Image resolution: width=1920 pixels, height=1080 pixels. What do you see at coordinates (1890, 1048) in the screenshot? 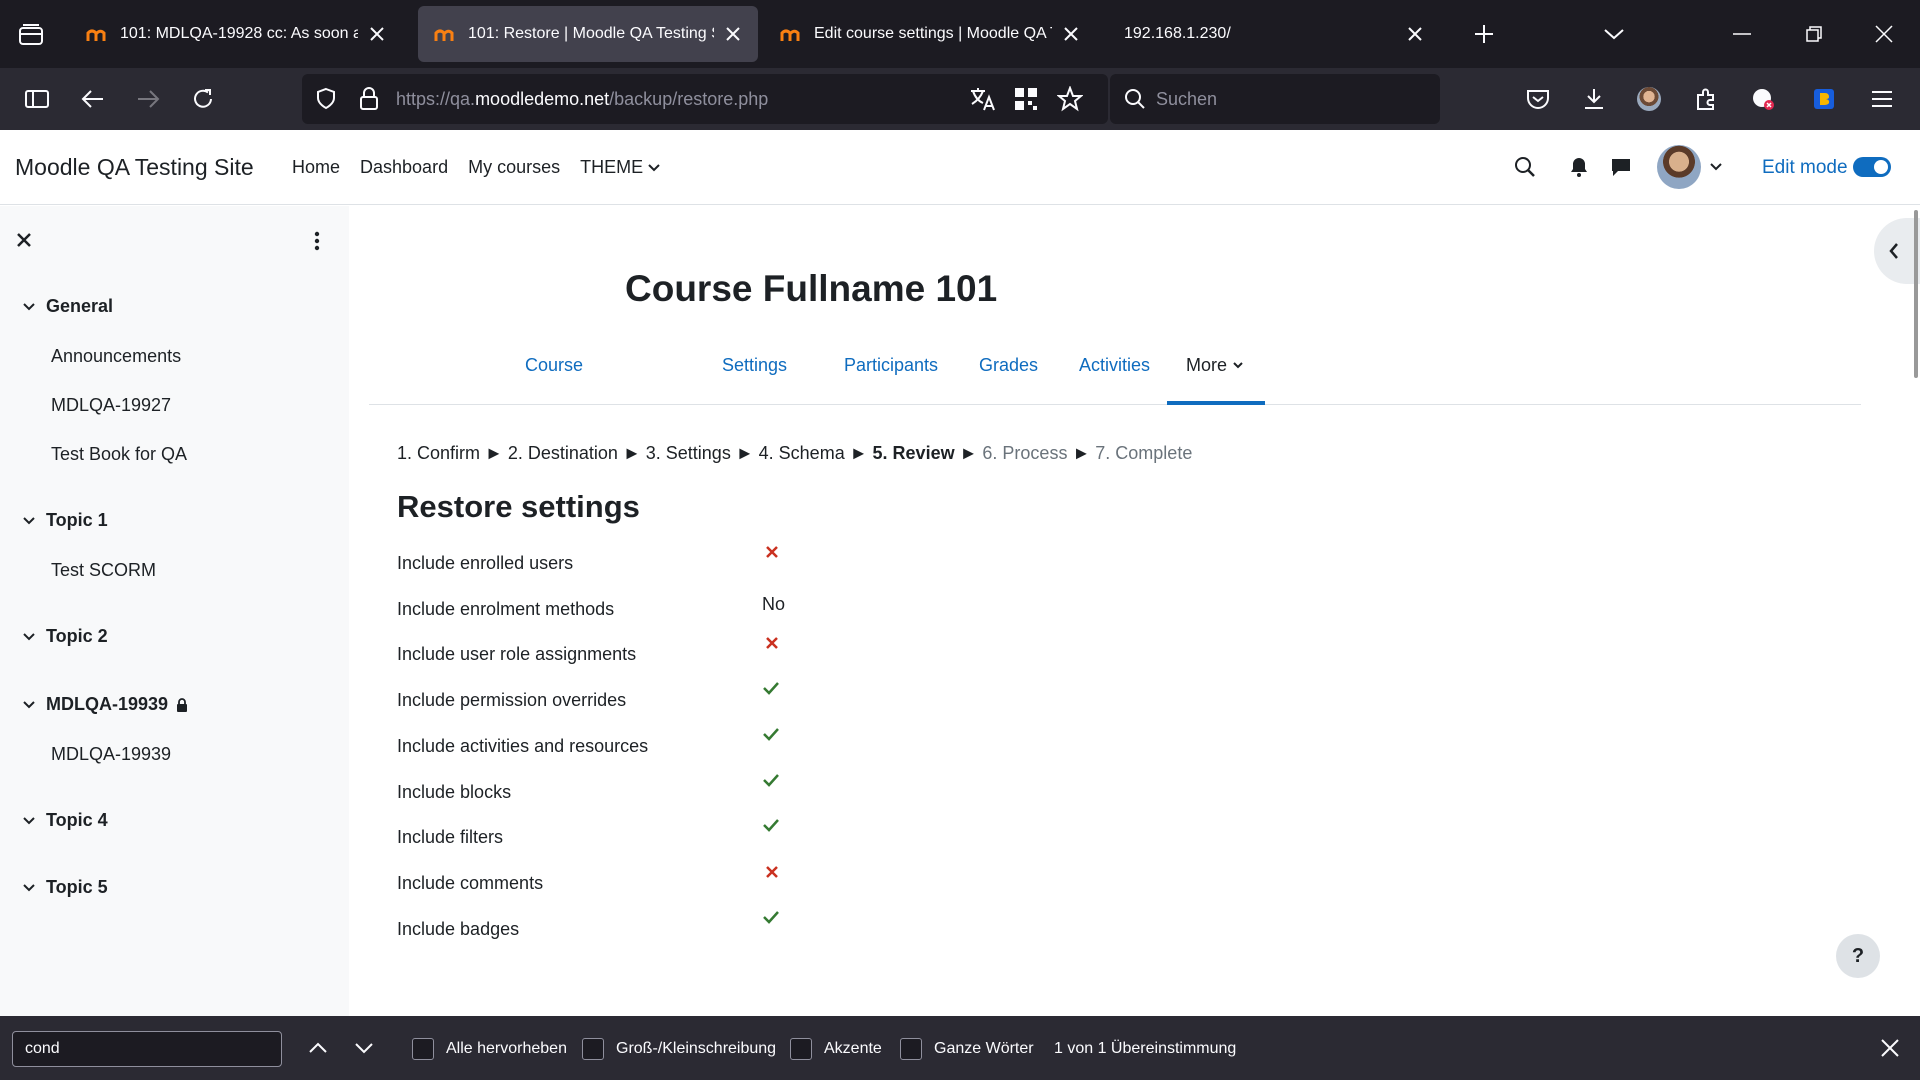
I see `close-find-bar-icon` at bounding box center [1890, 1048].